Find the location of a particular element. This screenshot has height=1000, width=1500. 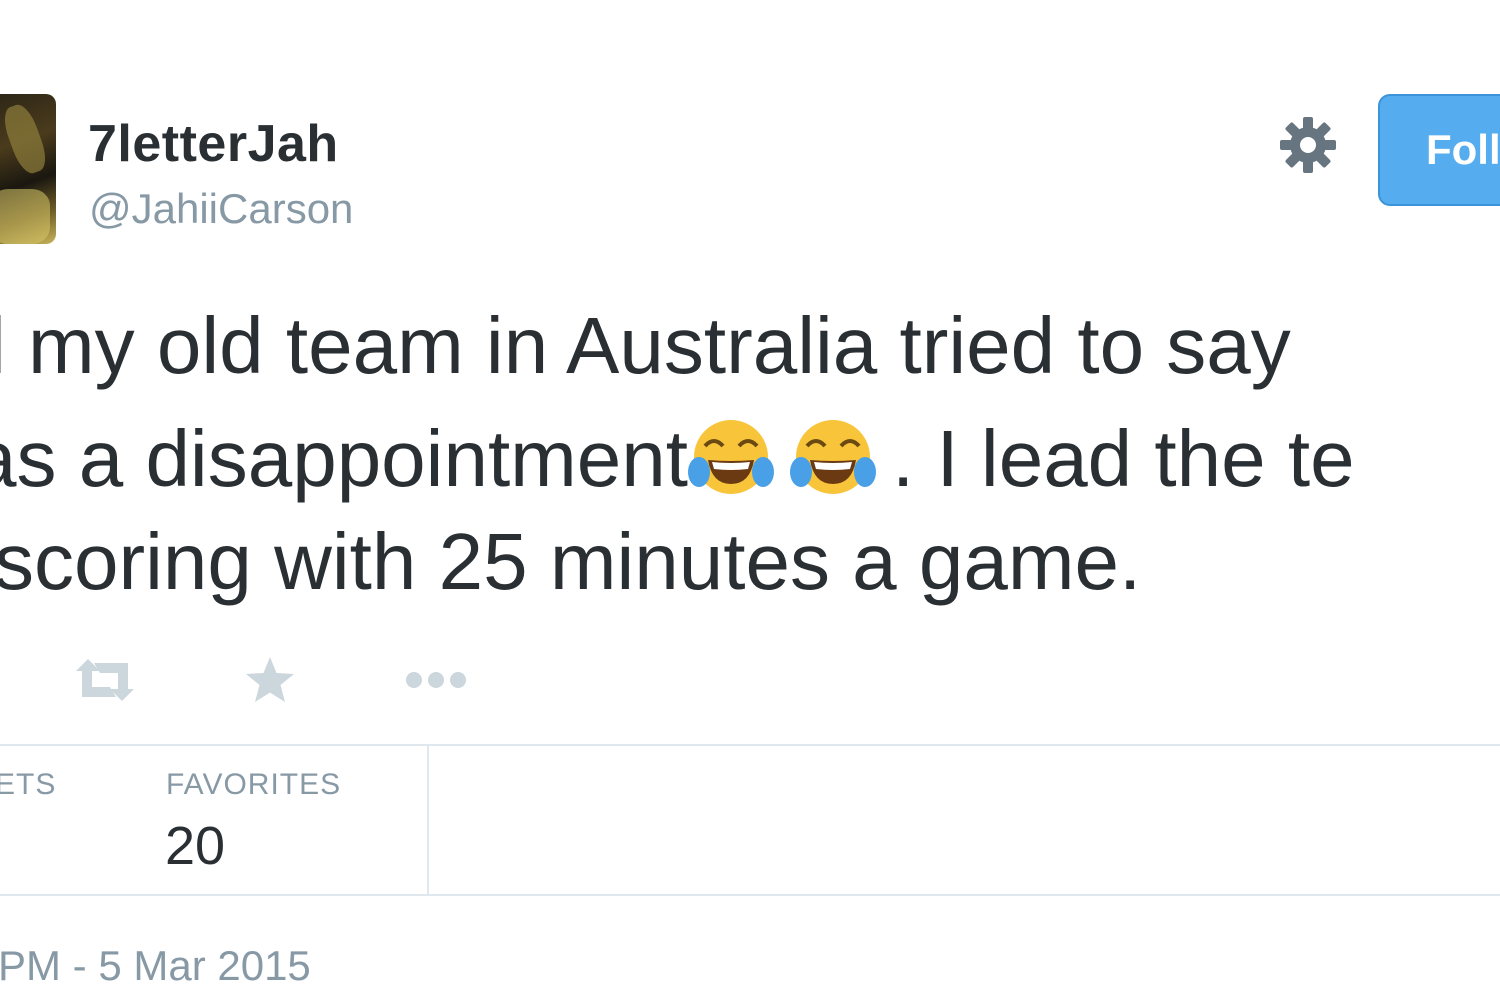

user-handle: @JahiiCarson is located at coordinates (221, 209).